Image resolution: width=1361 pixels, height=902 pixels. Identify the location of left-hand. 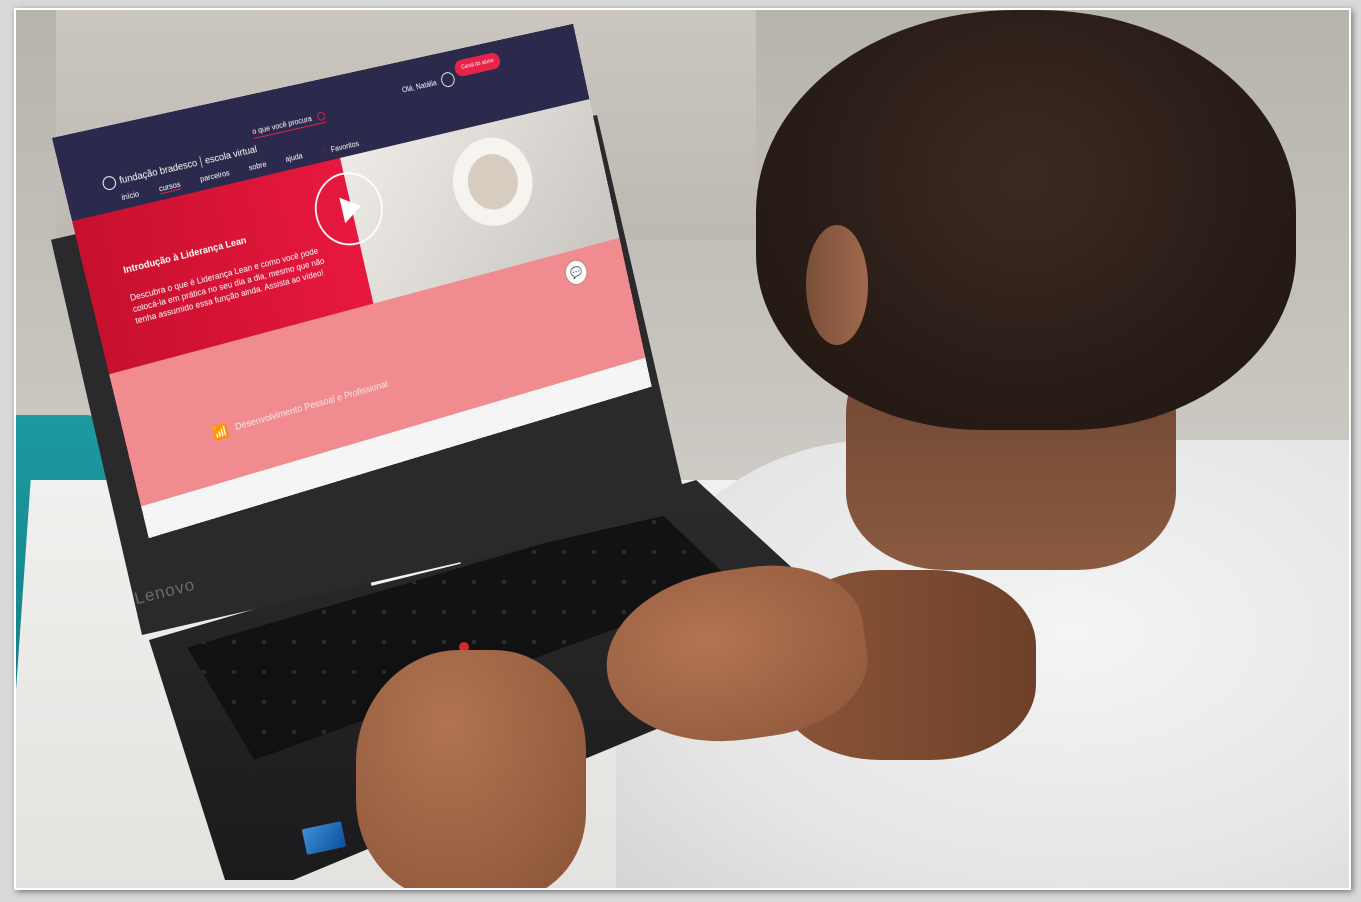
(471, 769).